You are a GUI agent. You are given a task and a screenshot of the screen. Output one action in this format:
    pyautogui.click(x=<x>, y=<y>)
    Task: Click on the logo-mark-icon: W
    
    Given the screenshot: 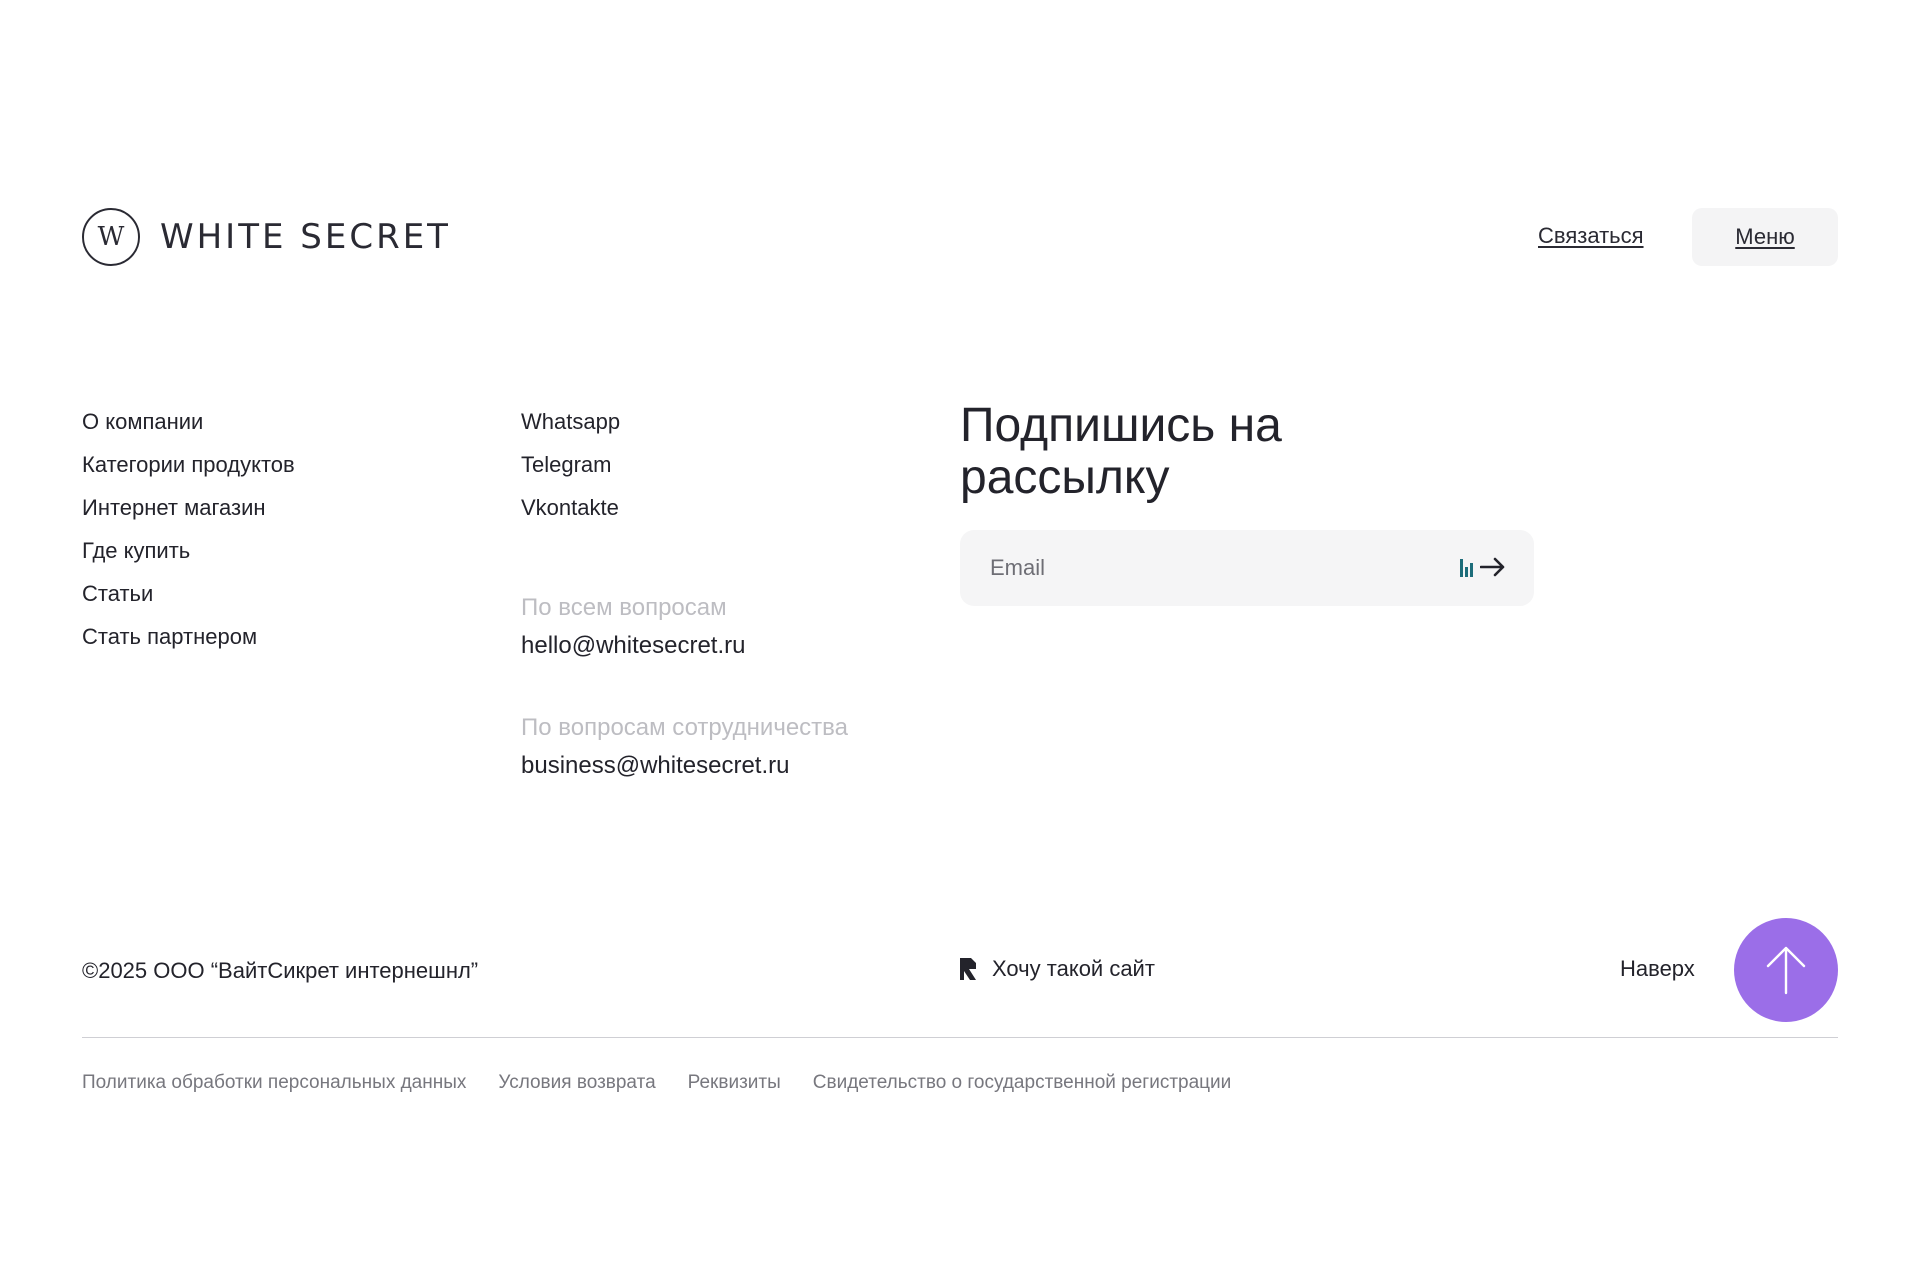 What is the action you would take?
    pyautogui.click(x=111, y=237)
    